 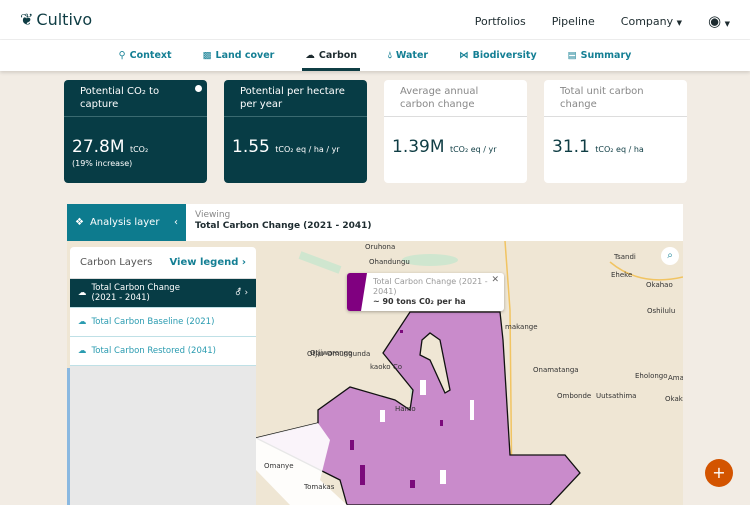 I want to click on map-label: Ombonde, so click(x=574, y=396).